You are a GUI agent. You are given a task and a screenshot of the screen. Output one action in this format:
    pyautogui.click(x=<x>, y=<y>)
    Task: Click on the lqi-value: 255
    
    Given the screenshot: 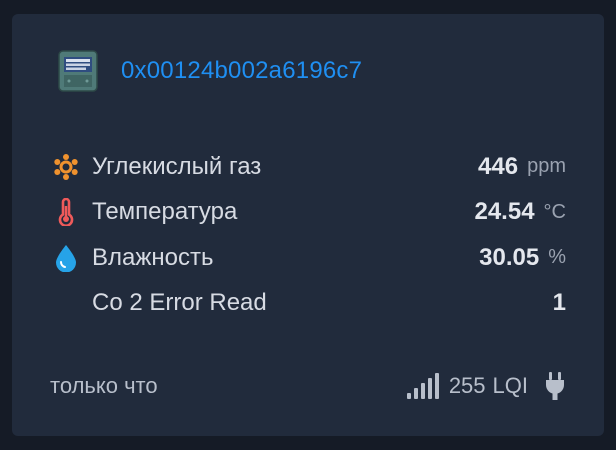 What is the action you would take?
    pyautogui.click(x=467, y=385)
    